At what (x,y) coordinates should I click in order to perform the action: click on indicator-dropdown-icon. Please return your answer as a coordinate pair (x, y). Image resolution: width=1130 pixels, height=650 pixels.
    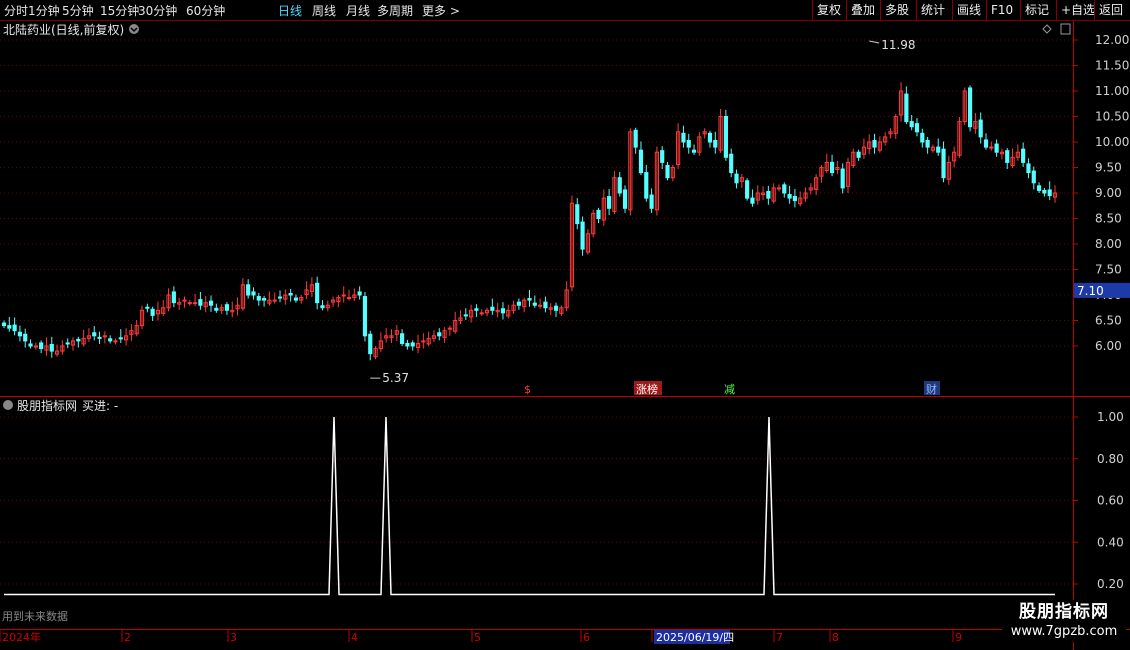
    Looking at the image, I should click on (8, 405).